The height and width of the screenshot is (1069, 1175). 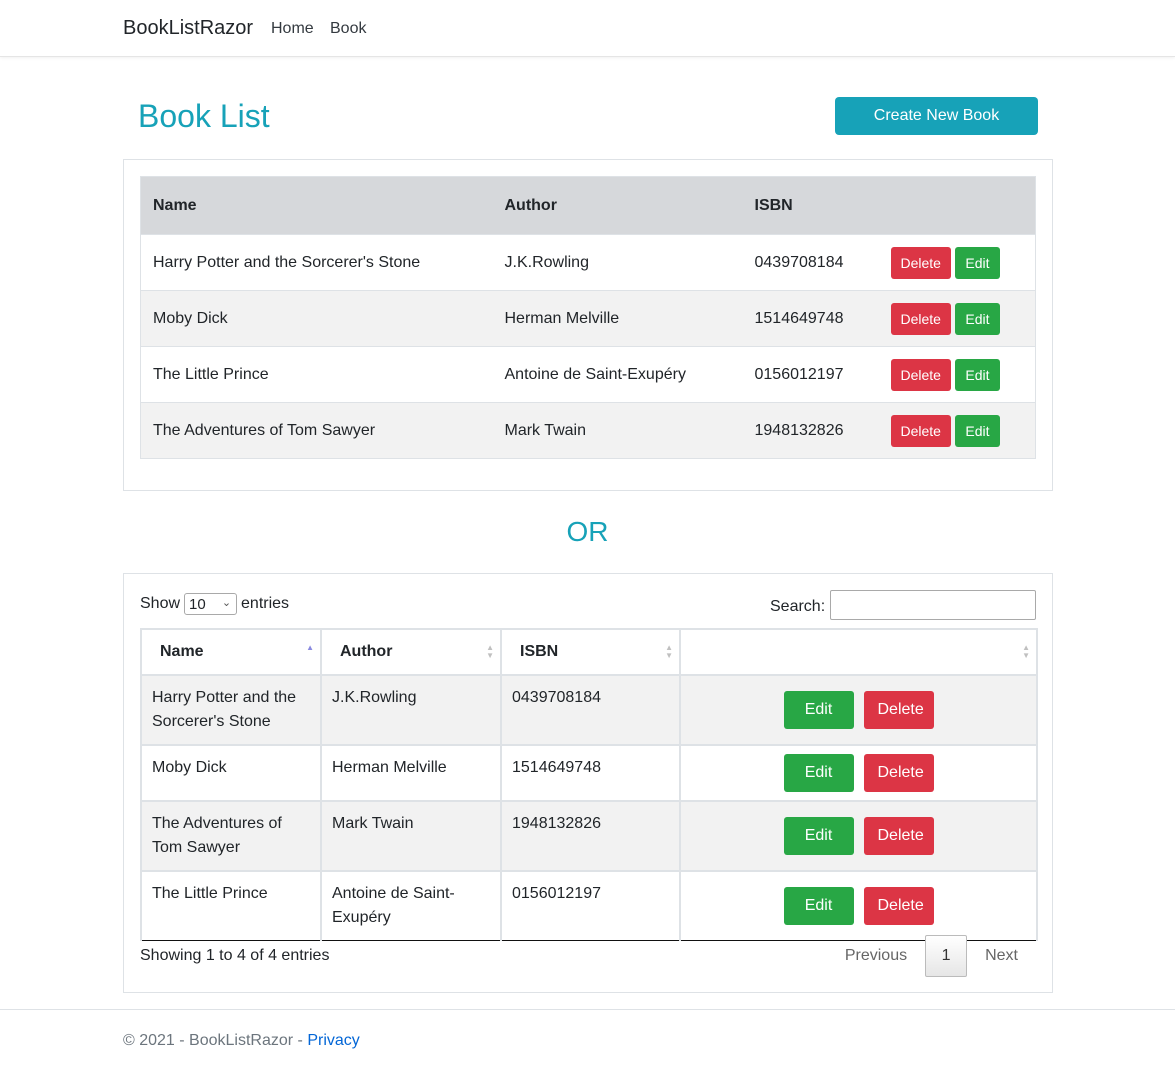 I want to click on column-header-actions, so click(x=957, y=205).